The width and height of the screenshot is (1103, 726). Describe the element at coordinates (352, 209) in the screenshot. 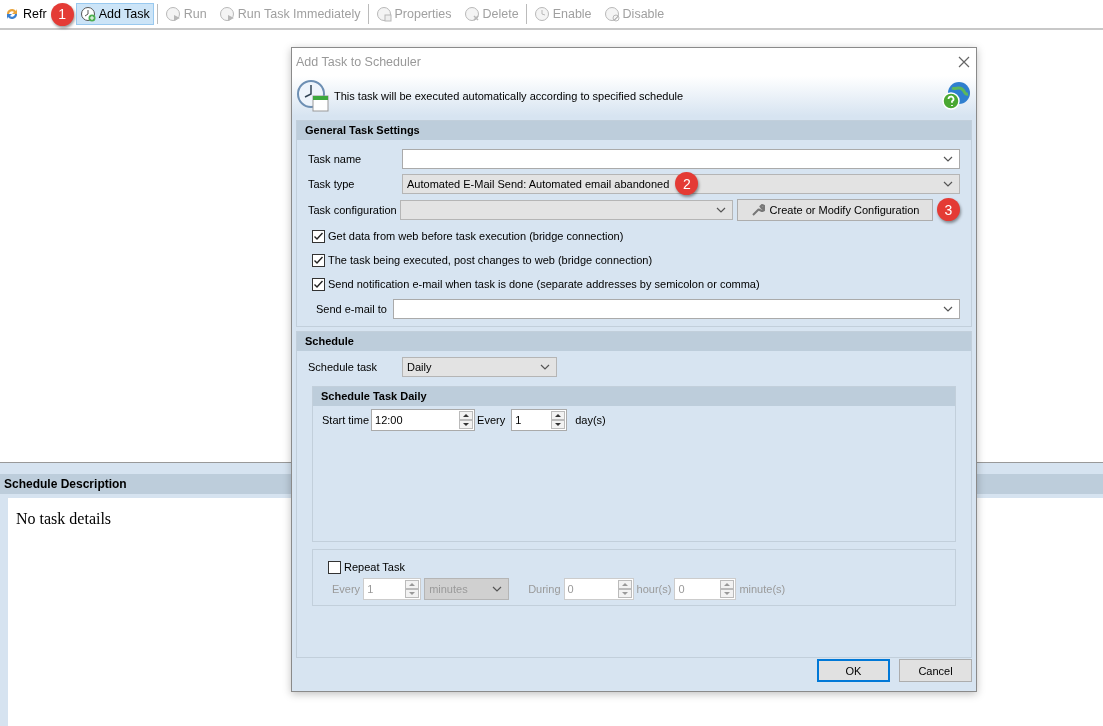

I see `field-label: Task configuration` at that location.